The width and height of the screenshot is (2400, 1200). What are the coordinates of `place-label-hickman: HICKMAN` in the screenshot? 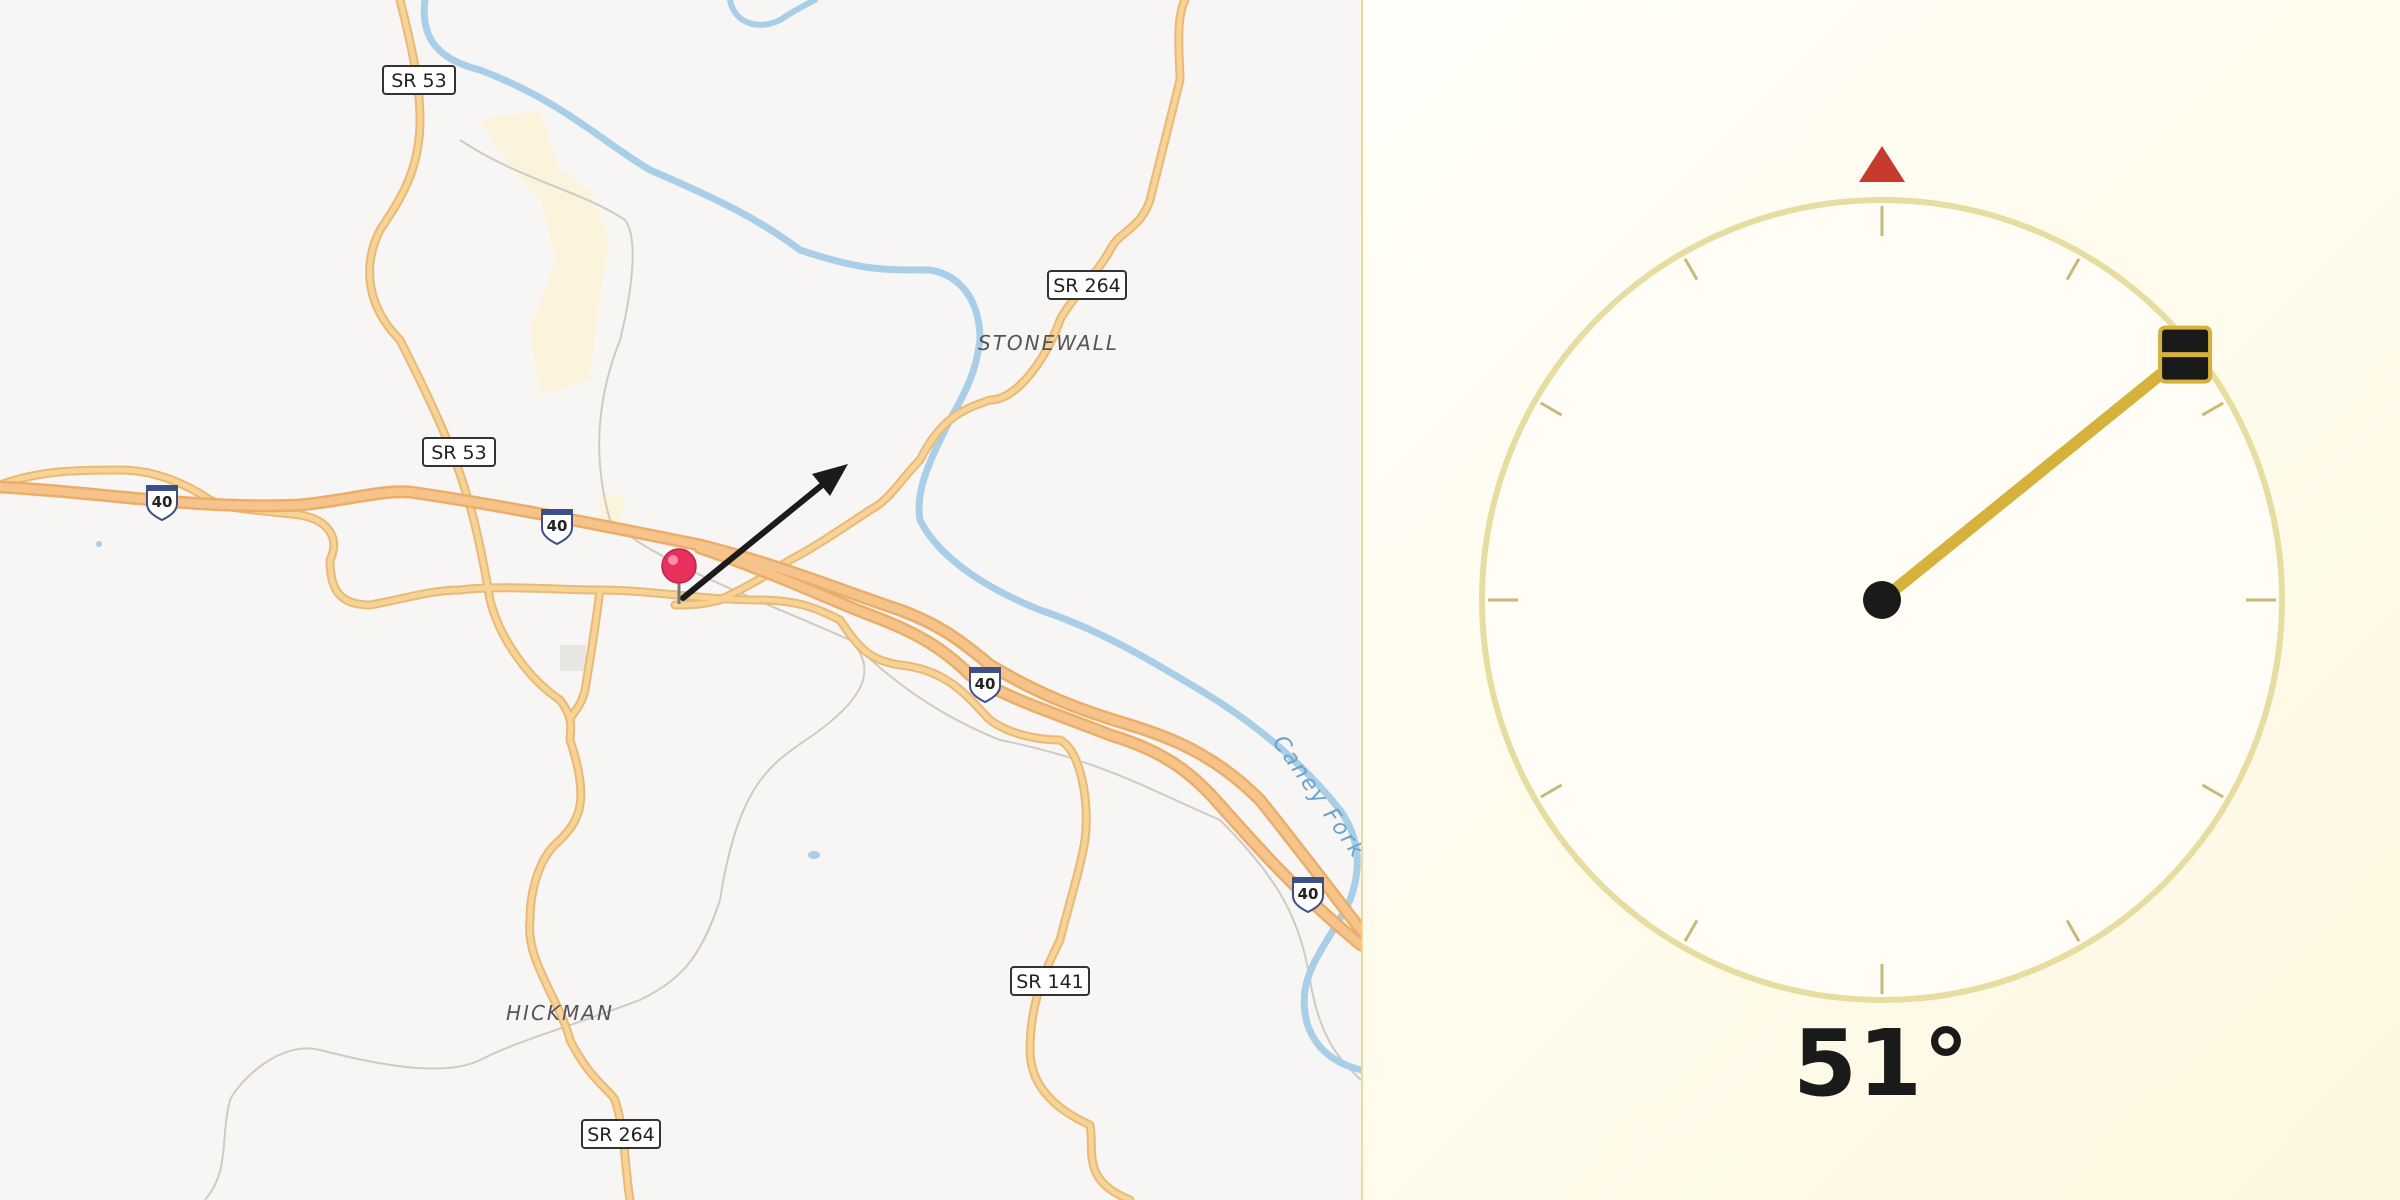 It's located at (560, 1013).